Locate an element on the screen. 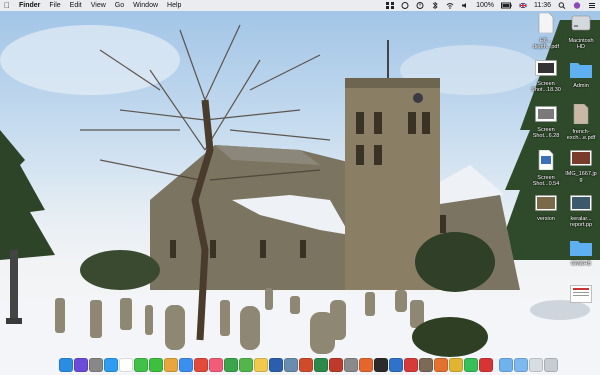  siri-icon is located at coordinates (81, 365).